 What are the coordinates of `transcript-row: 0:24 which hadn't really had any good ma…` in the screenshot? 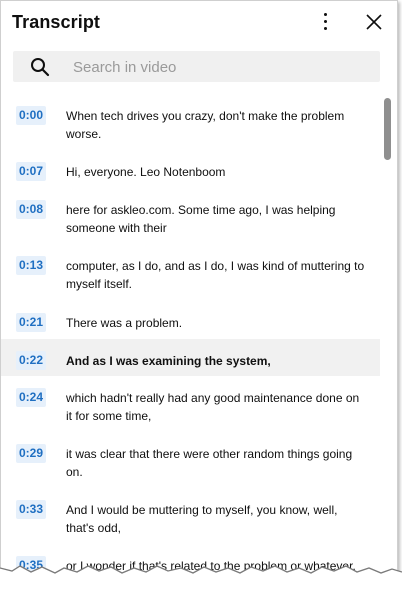 It's located at (190, 404).